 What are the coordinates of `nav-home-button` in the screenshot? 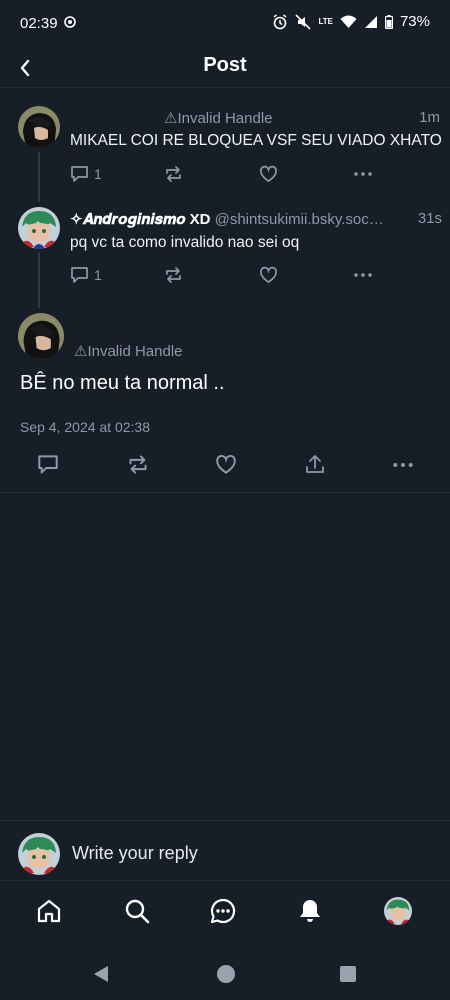 It's located at (226, 974).